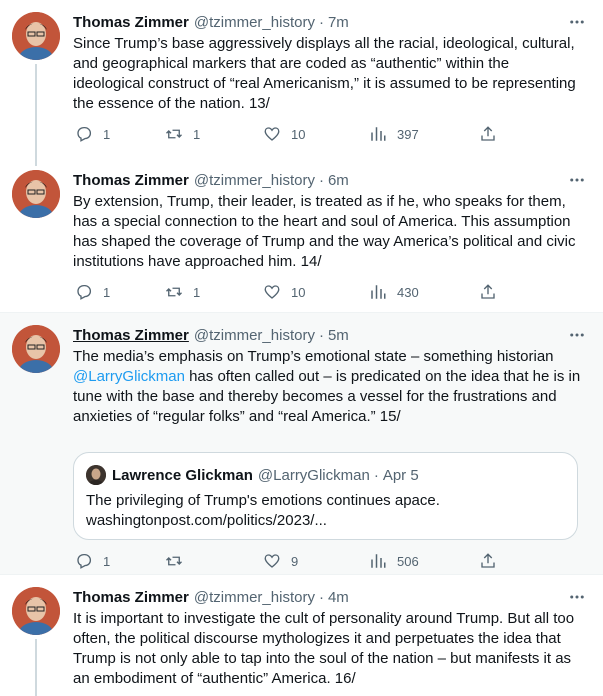 Image resolution: width=603 pixels, height=696 pixels. Describe the element at coordinates (394, 134) in the screenshot. I see `views-button: 397` at that location.